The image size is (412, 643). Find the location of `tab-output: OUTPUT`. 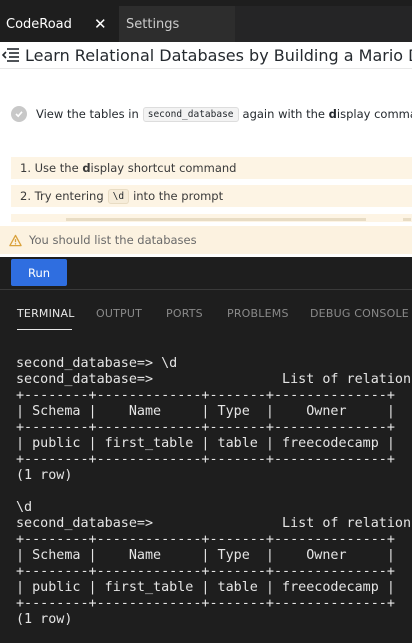

tab-output: OUTPUT is located at coordinates (119, 313).